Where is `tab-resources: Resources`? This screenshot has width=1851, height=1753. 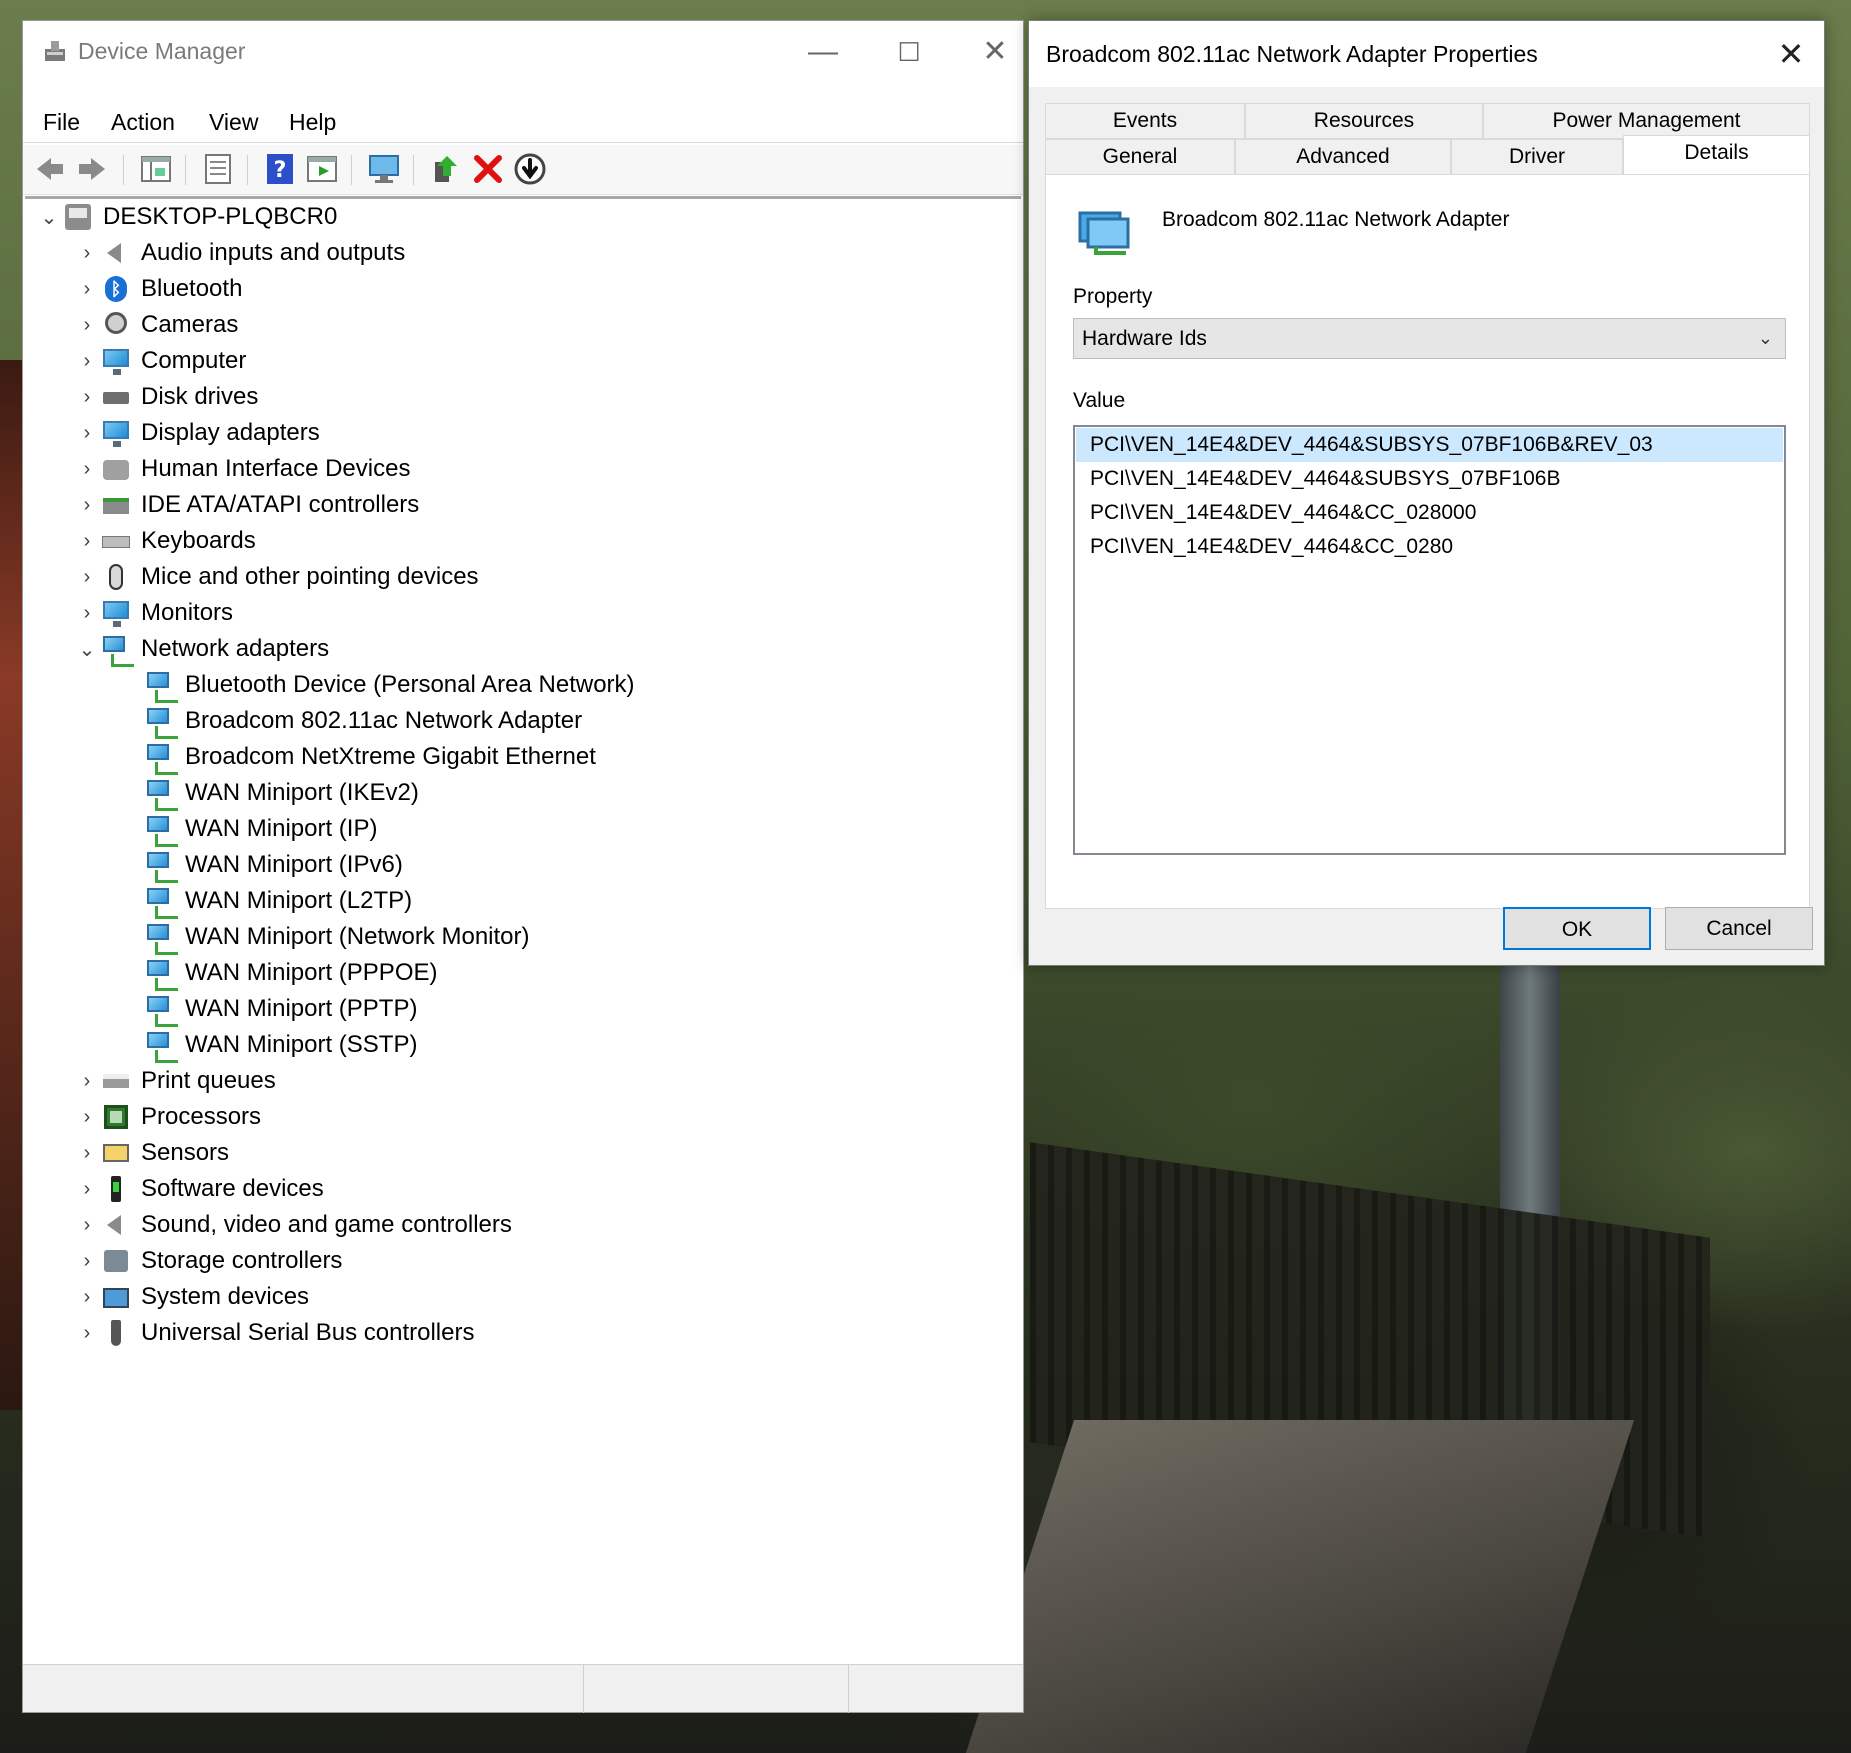 tab-resources: Resources is located at coordinates (1364, 121).